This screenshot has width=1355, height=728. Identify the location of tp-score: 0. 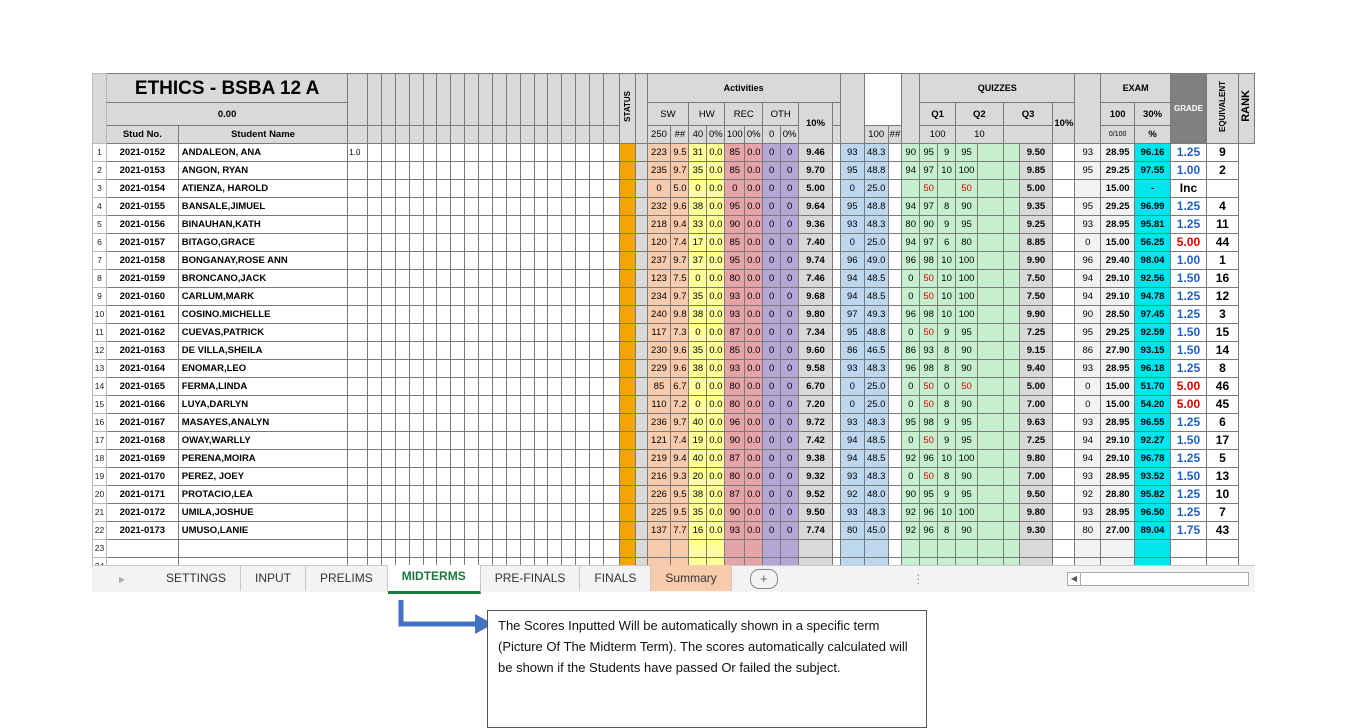
(852, 386).